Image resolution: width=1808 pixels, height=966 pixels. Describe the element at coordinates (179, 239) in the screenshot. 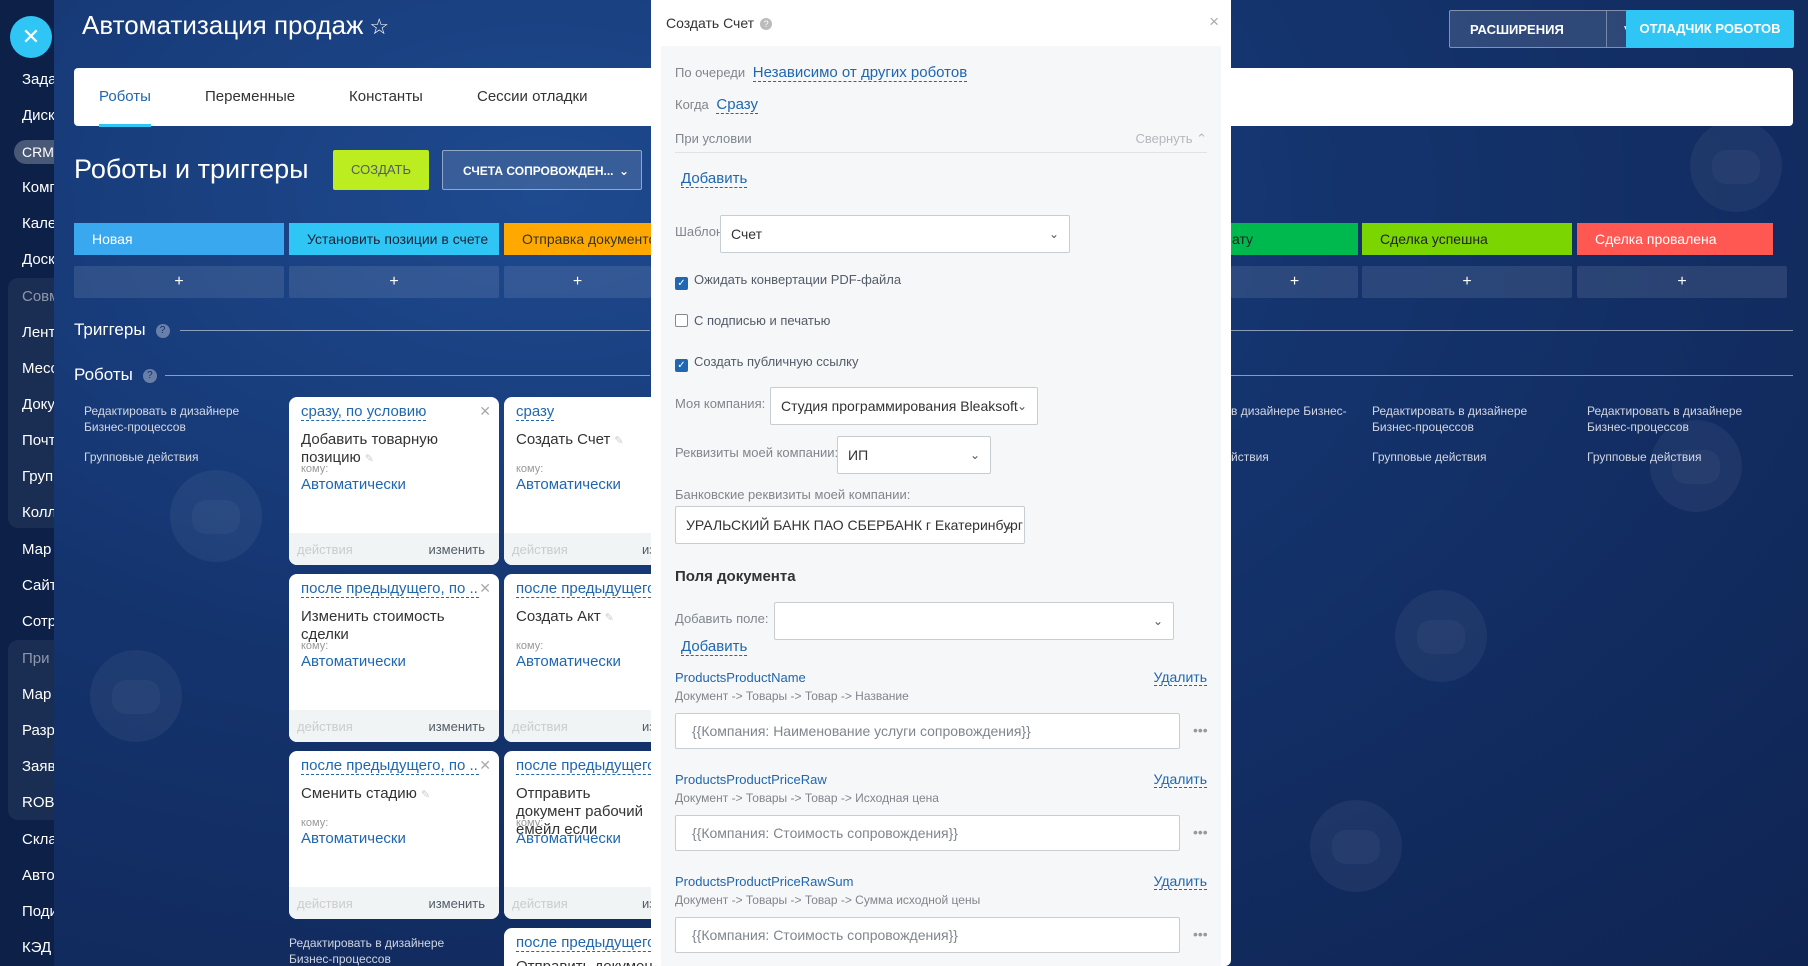

I see `stage-new: Новая` at that location.